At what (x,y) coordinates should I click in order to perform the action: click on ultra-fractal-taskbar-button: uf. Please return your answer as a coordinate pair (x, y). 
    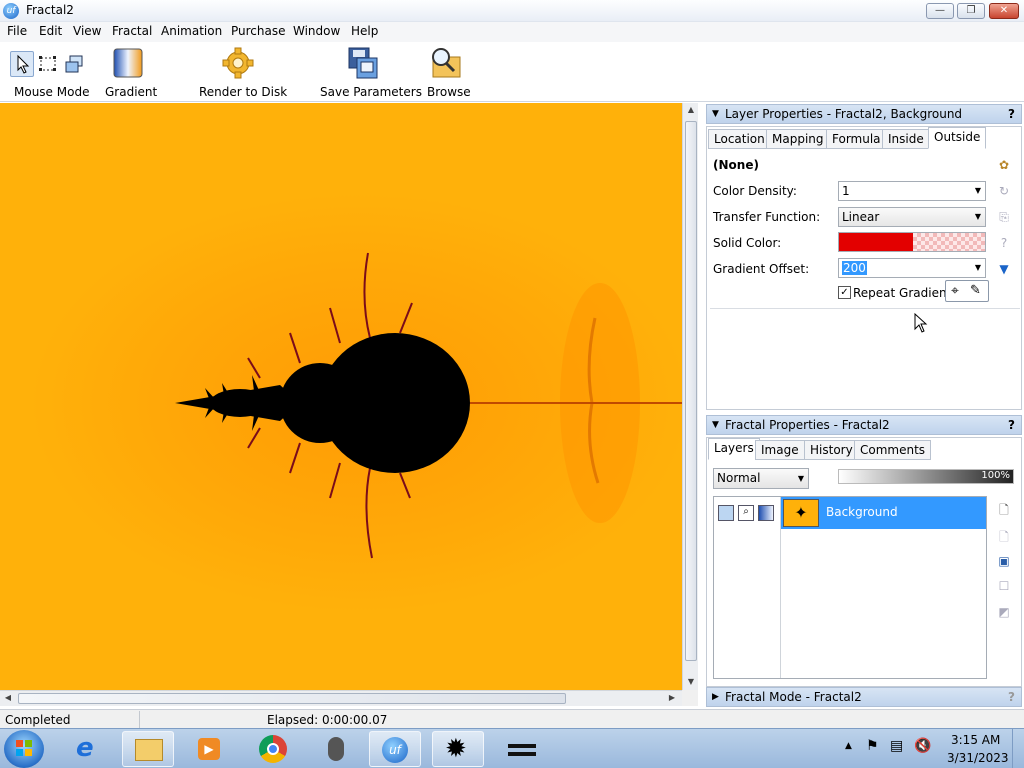
    Looking at the image, I should click on (395, 749).